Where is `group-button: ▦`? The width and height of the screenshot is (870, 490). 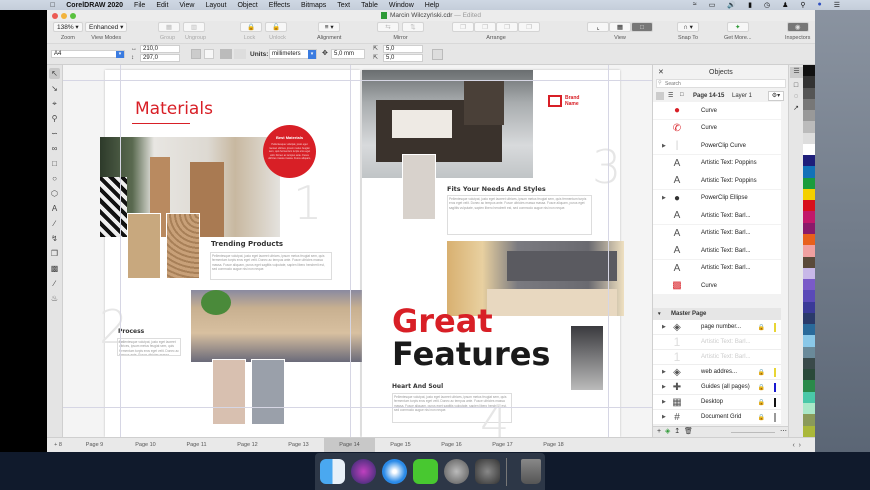
group-button: ▦ is located at coordinates (169, 27).